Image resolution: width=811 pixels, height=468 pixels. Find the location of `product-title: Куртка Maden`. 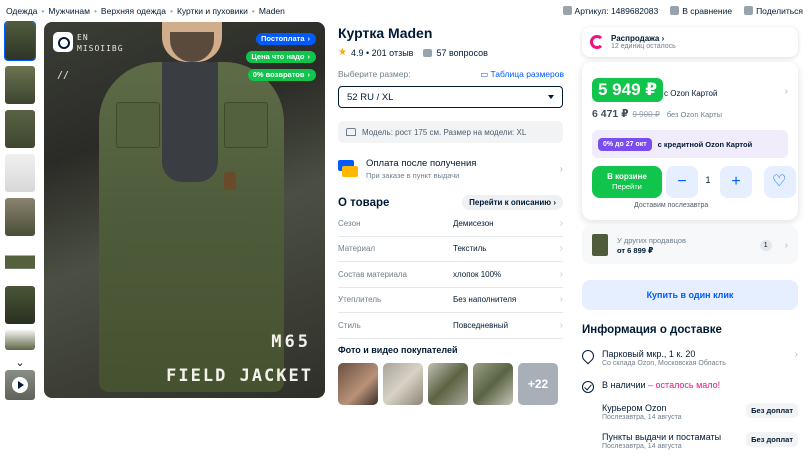

product-title: Куртка Maden is located at coordinates (385, 33).